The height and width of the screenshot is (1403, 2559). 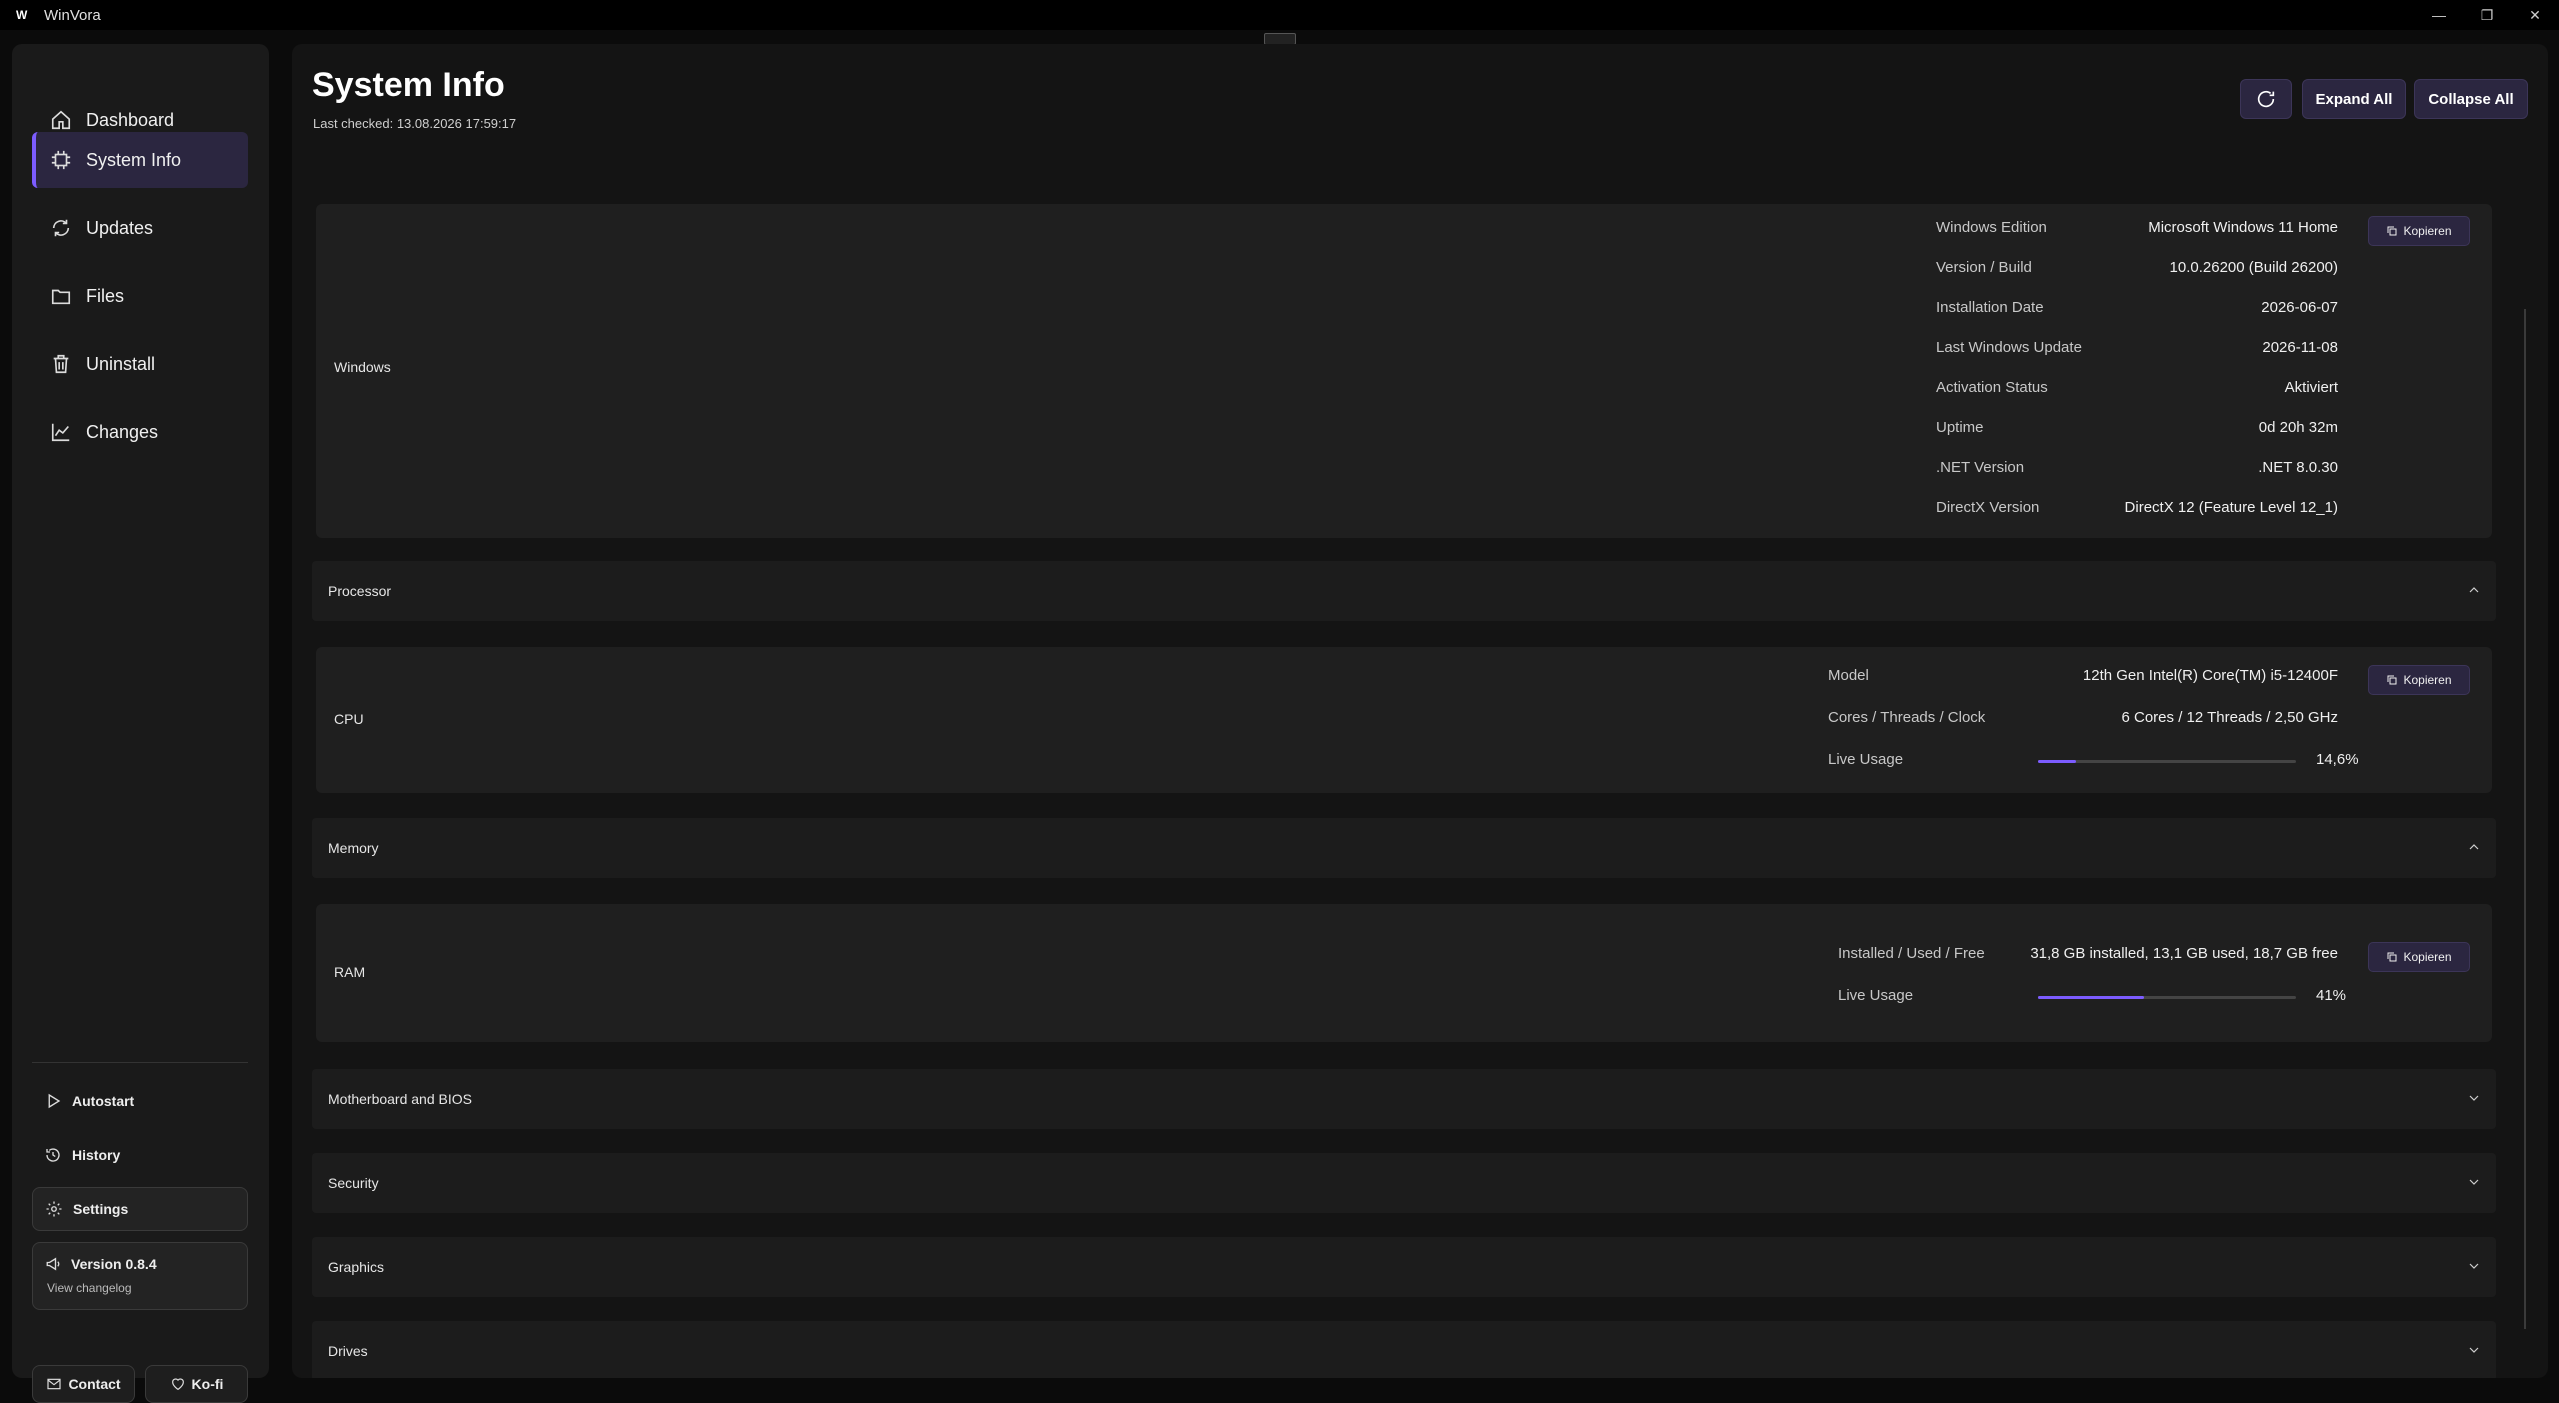 I want to click on sidebar-item-settings: Settings, so click(x=140, y=1209).